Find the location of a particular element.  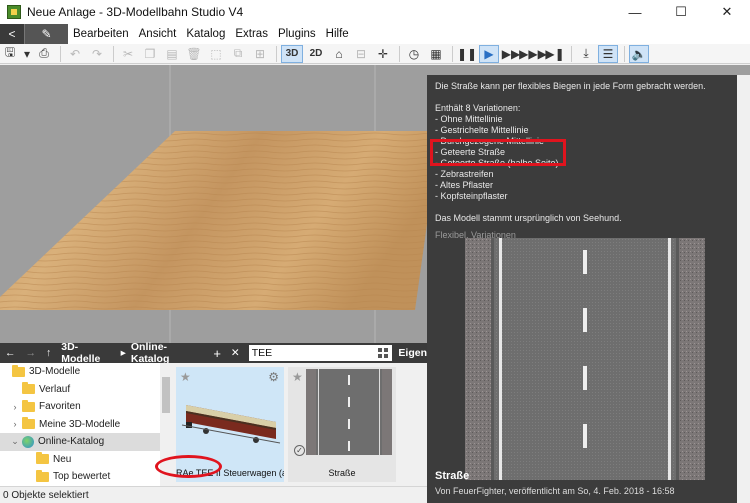

menu-plugins: Plugins is located at coordinates (297, 34).